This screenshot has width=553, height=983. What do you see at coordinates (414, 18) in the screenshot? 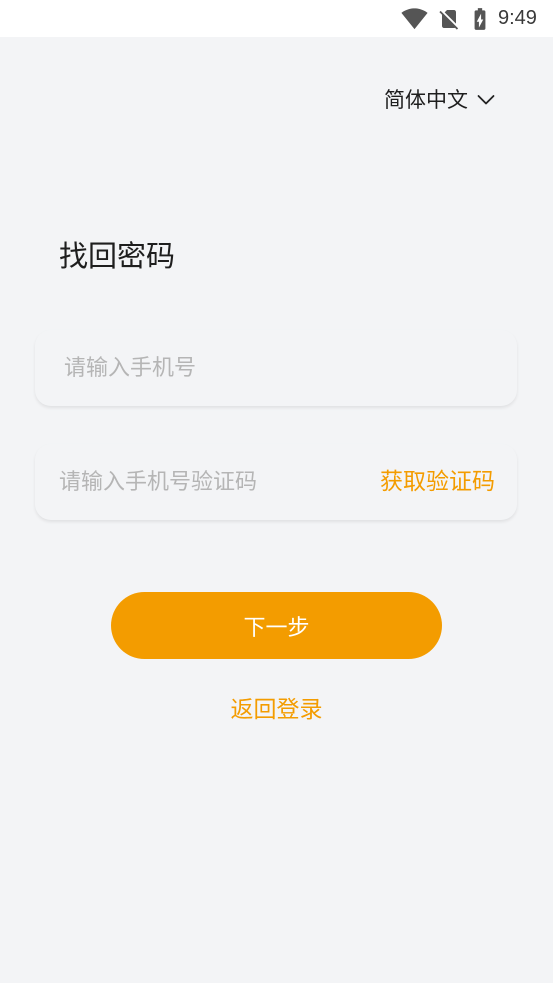
I see `wifi-icon` at bounding box center [414, 18].